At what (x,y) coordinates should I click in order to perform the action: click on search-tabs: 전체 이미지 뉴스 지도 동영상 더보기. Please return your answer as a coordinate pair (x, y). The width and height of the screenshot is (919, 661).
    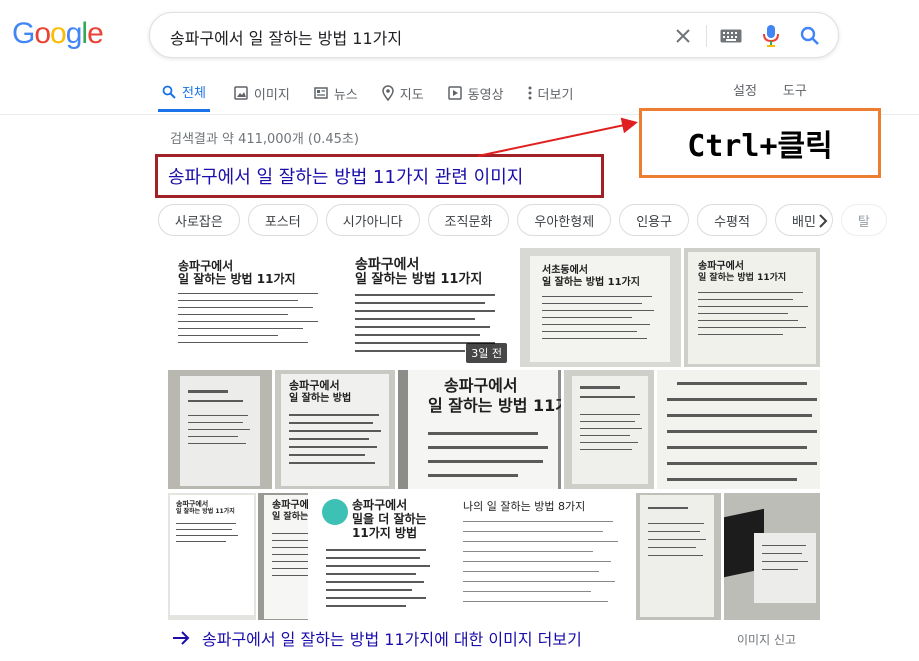
    Looking at the image, I should click on (377, 92).